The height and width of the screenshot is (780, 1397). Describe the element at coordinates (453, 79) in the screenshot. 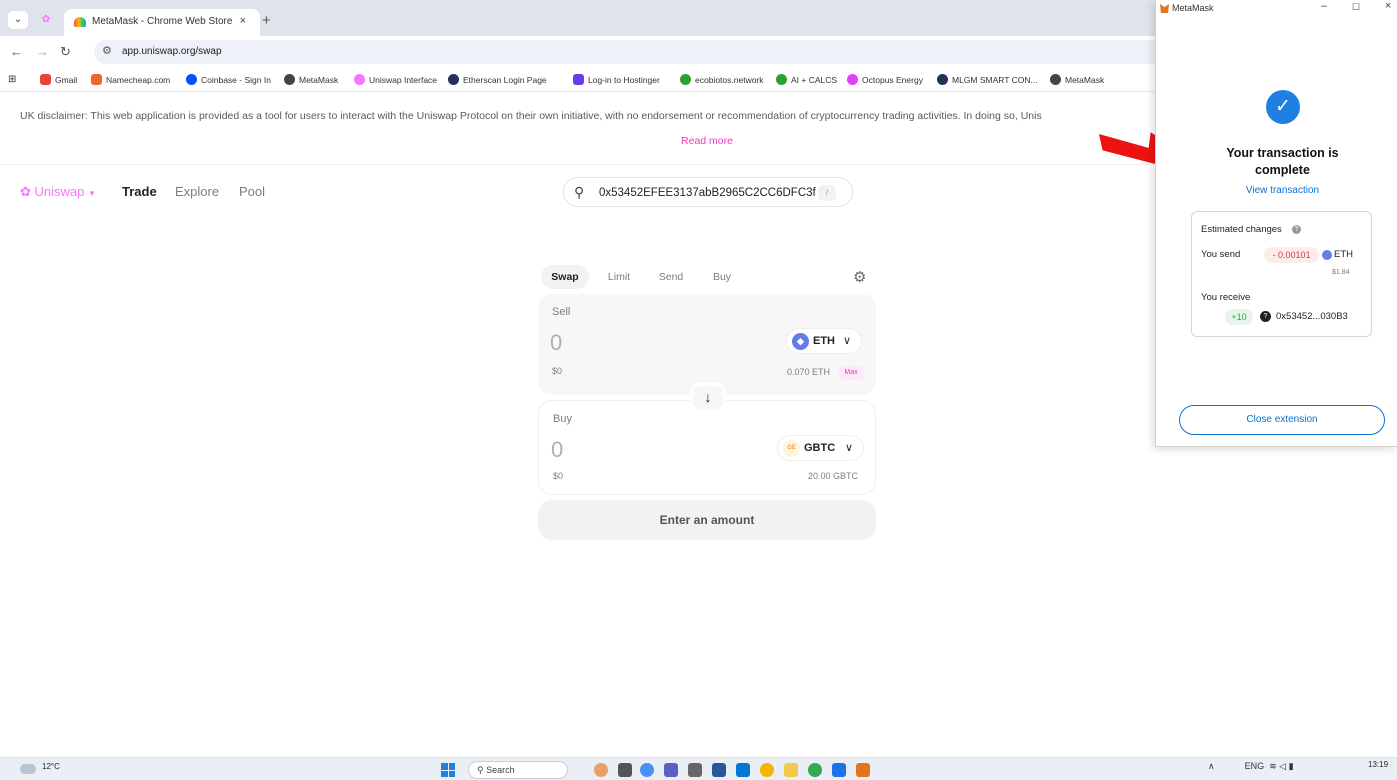

I see `etherscan-icon` at that location.